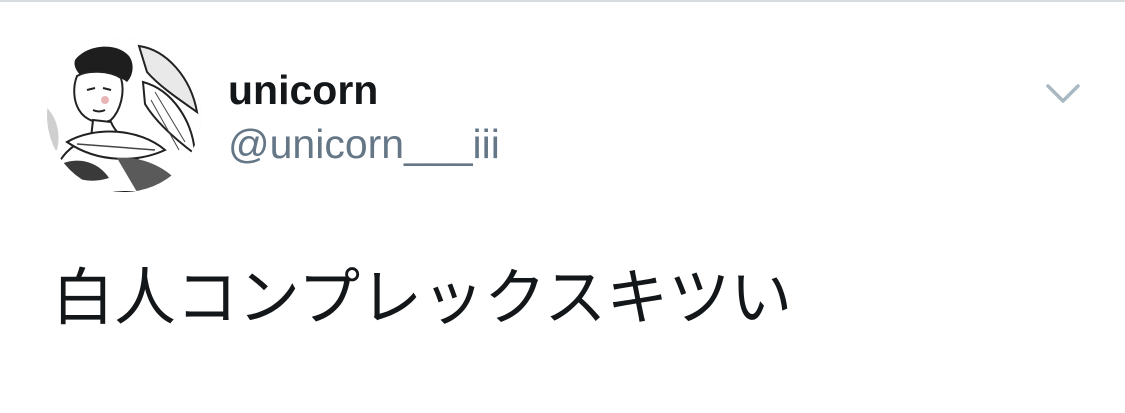 The image size is (1125, 413). Describe the element at coordinates (303, 90) in the screenshot. I see `display-name: unicorn` at that location.